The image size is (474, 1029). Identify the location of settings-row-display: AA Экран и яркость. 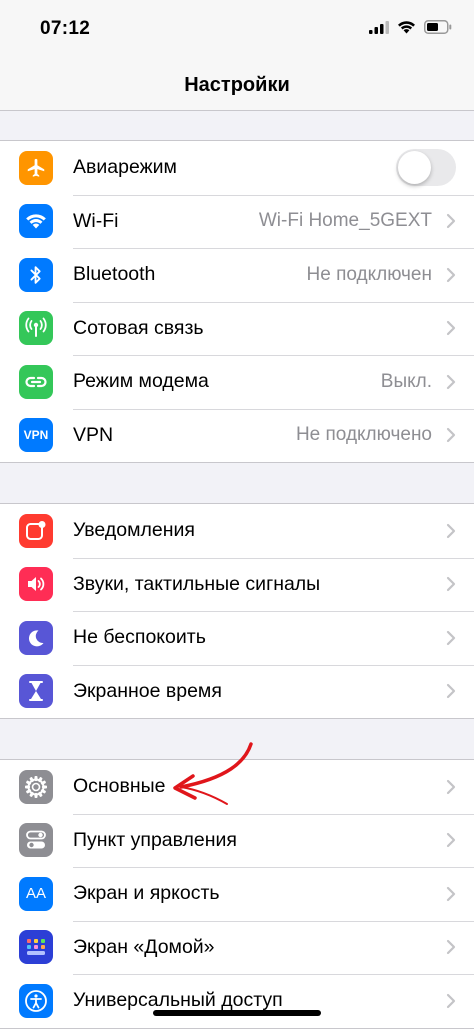
(237, 894).